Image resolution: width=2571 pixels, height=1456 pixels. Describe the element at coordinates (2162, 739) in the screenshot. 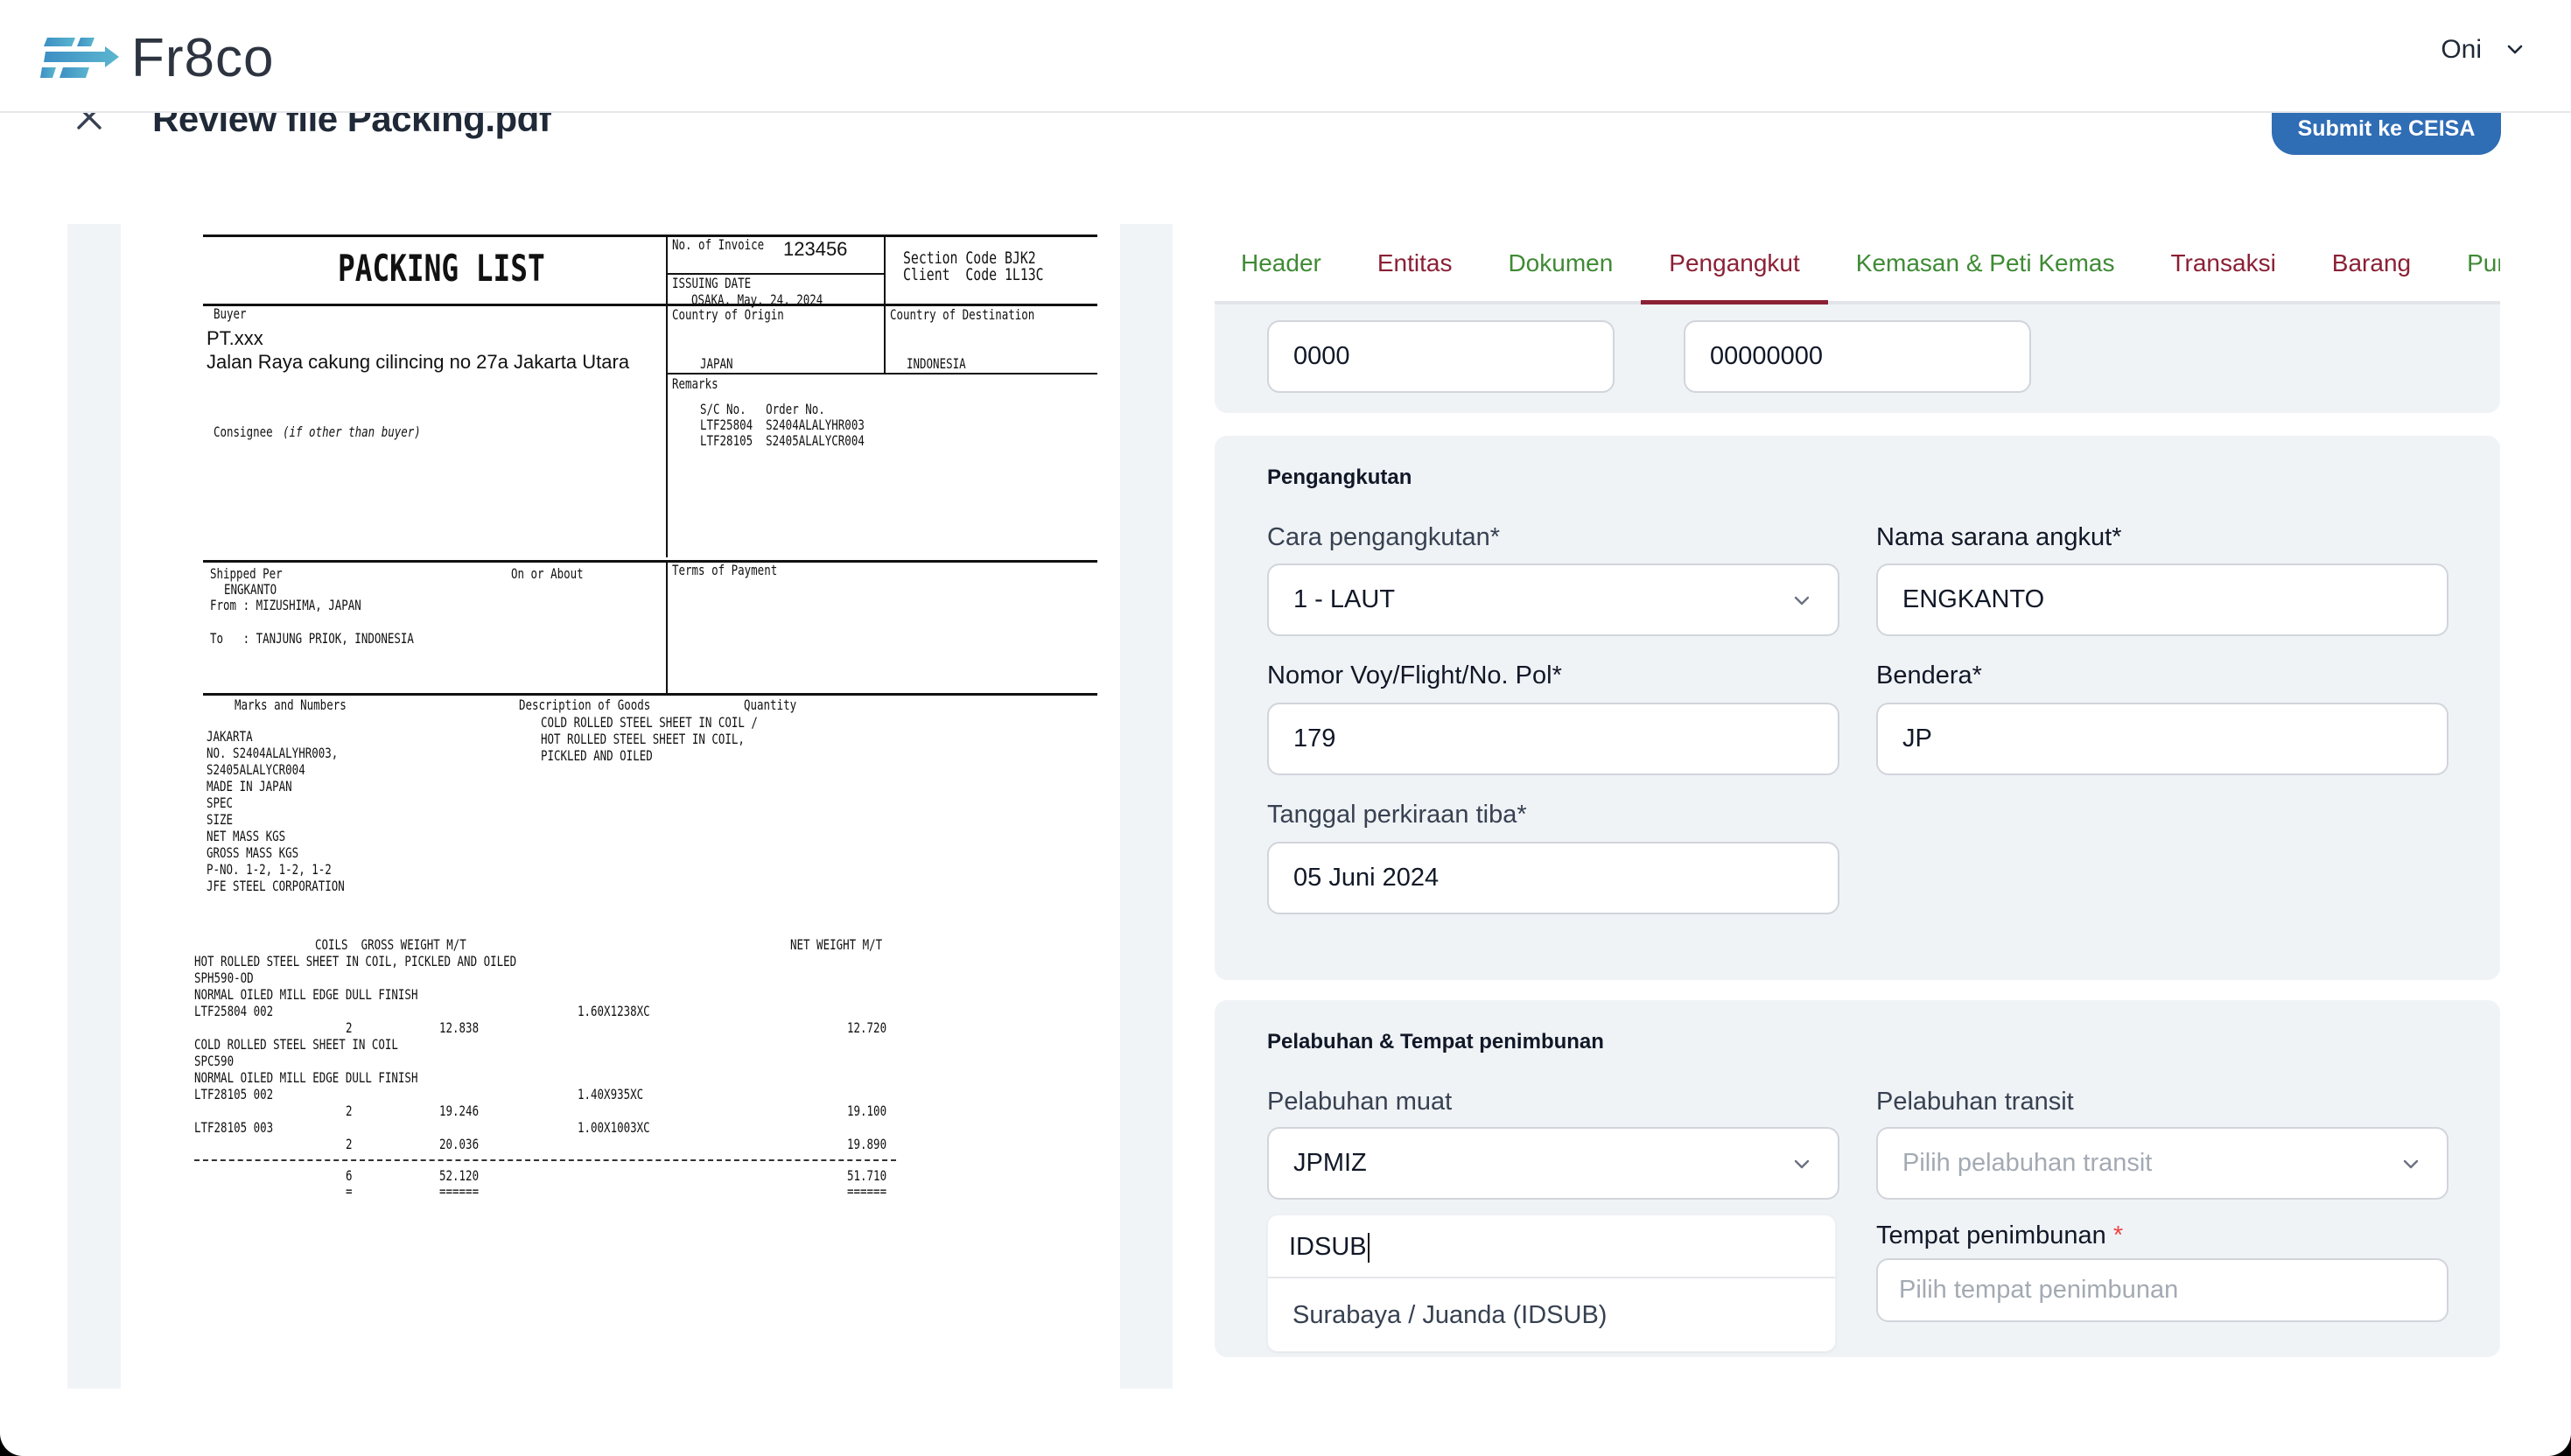

I see `input-bendera: JP` at that location.